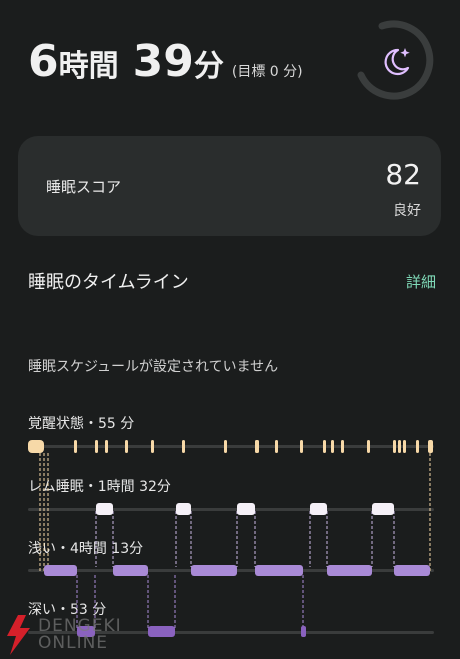 The height and width of the screenshot is (659, 460). I want to click on watermark-logo: DENGEKI ONLINE, so click(63, 635).